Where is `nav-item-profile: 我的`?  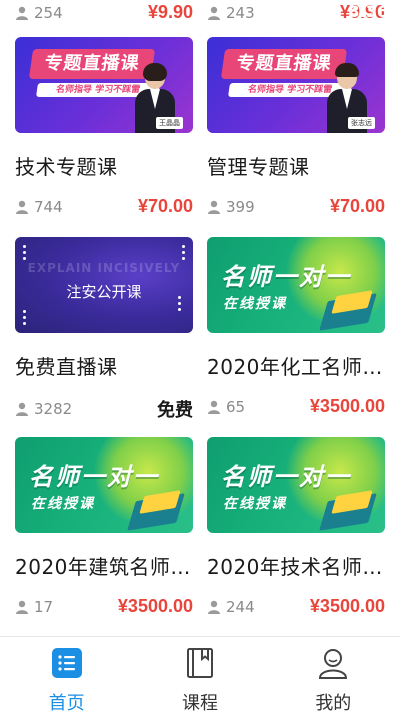 nav-item-profile: 我的 is located at coordinates (333, 678).